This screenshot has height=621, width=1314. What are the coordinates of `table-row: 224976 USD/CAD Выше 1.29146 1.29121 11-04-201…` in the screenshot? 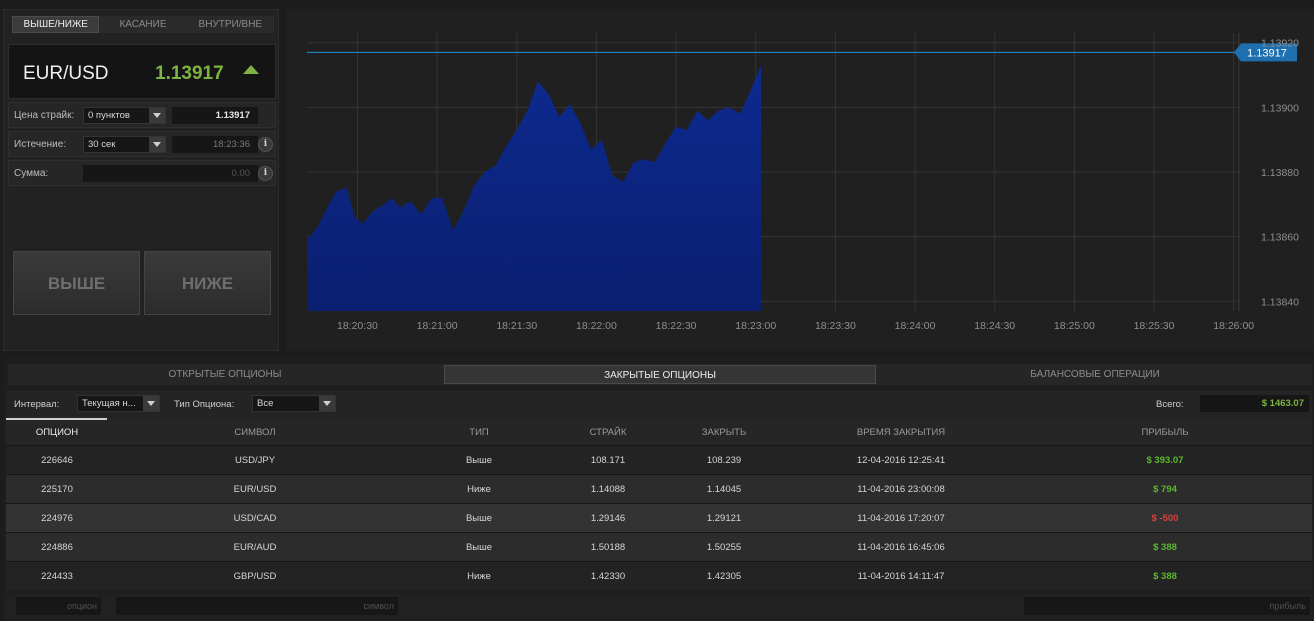 It's located at (659, 517).